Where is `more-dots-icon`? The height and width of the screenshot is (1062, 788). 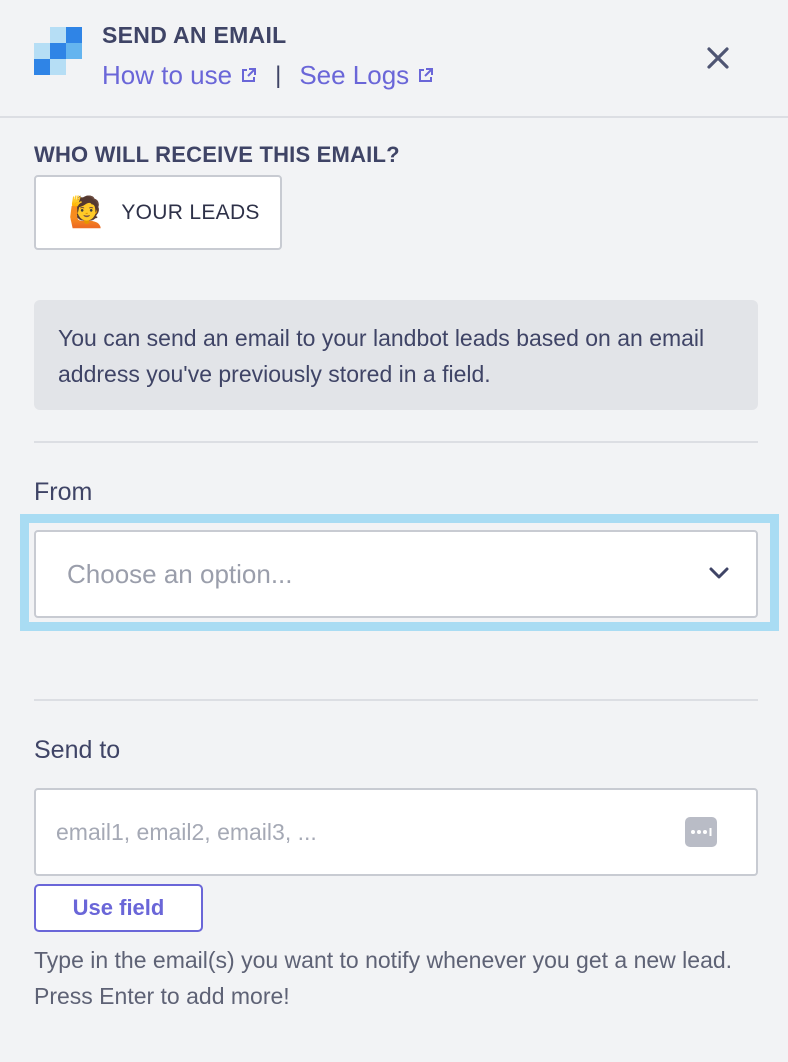
more-dots-icon is located at coordinates (701, 832).